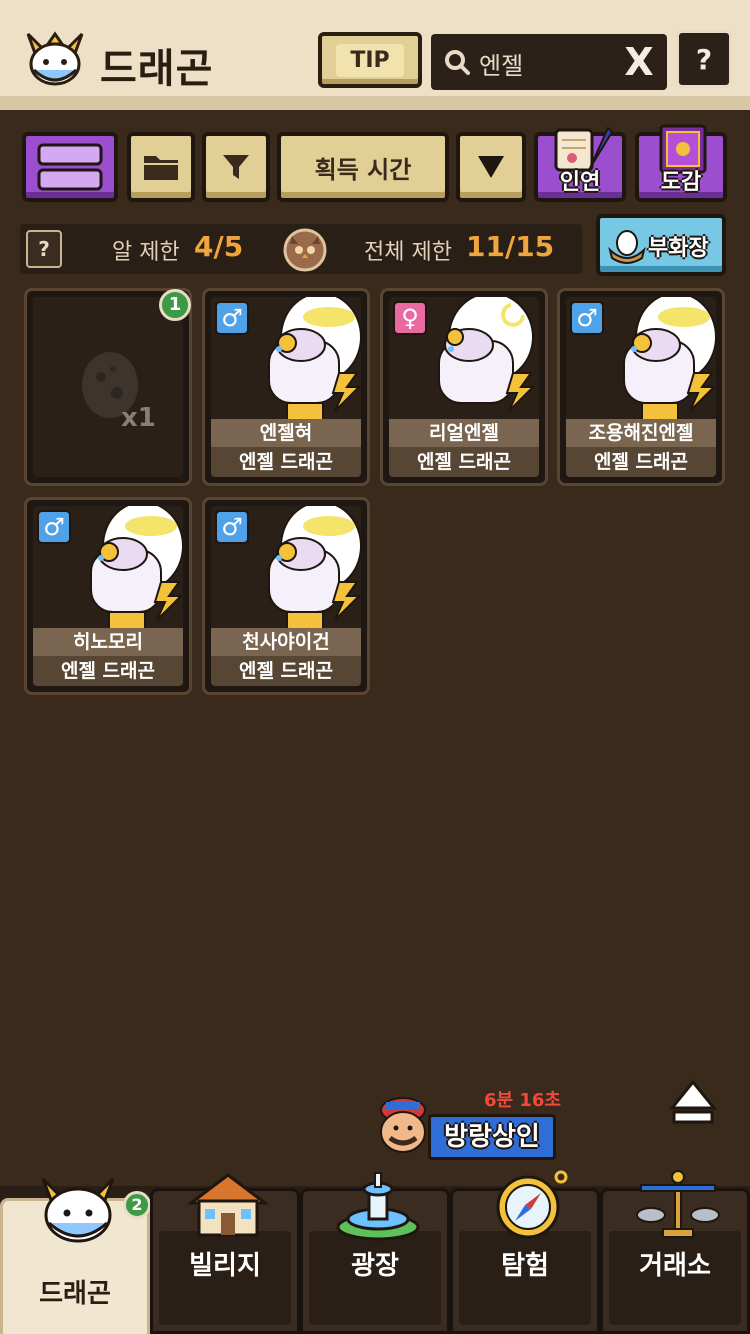 The image size is (750, 1334). What do you see at coordinates (146, 252) in the screenshot?
I see `egg-limit-label: 알 제한` at bounding box center [146, 252].